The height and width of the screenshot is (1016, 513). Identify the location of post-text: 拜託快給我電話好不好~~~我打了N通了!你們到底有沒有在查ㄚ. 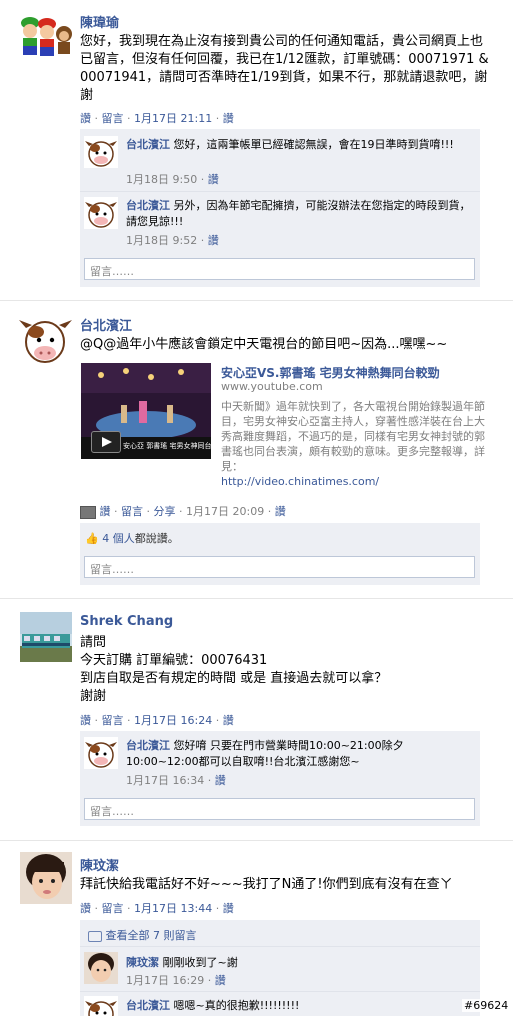
(266, 884).